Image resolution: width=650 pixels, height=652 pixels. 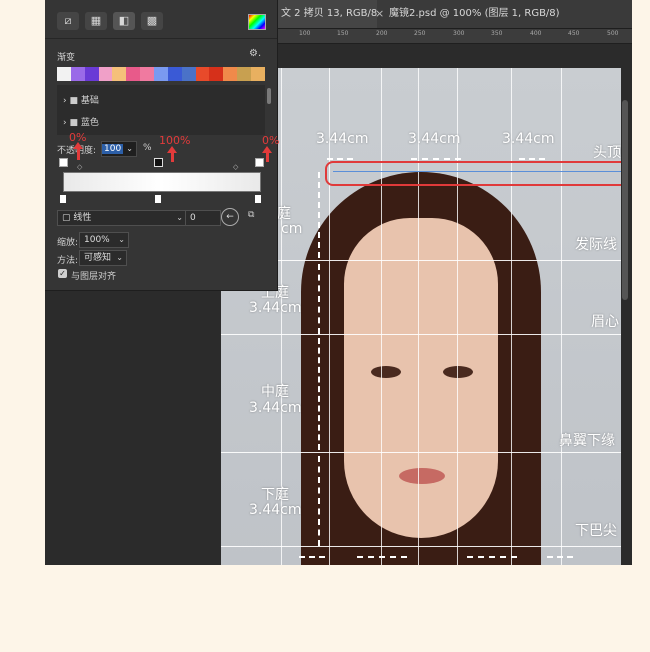 What do you see at coordinates (65, 123) in the screenshot?
I see `chevron-right-icon: ›` at bounding box center [65, 123].